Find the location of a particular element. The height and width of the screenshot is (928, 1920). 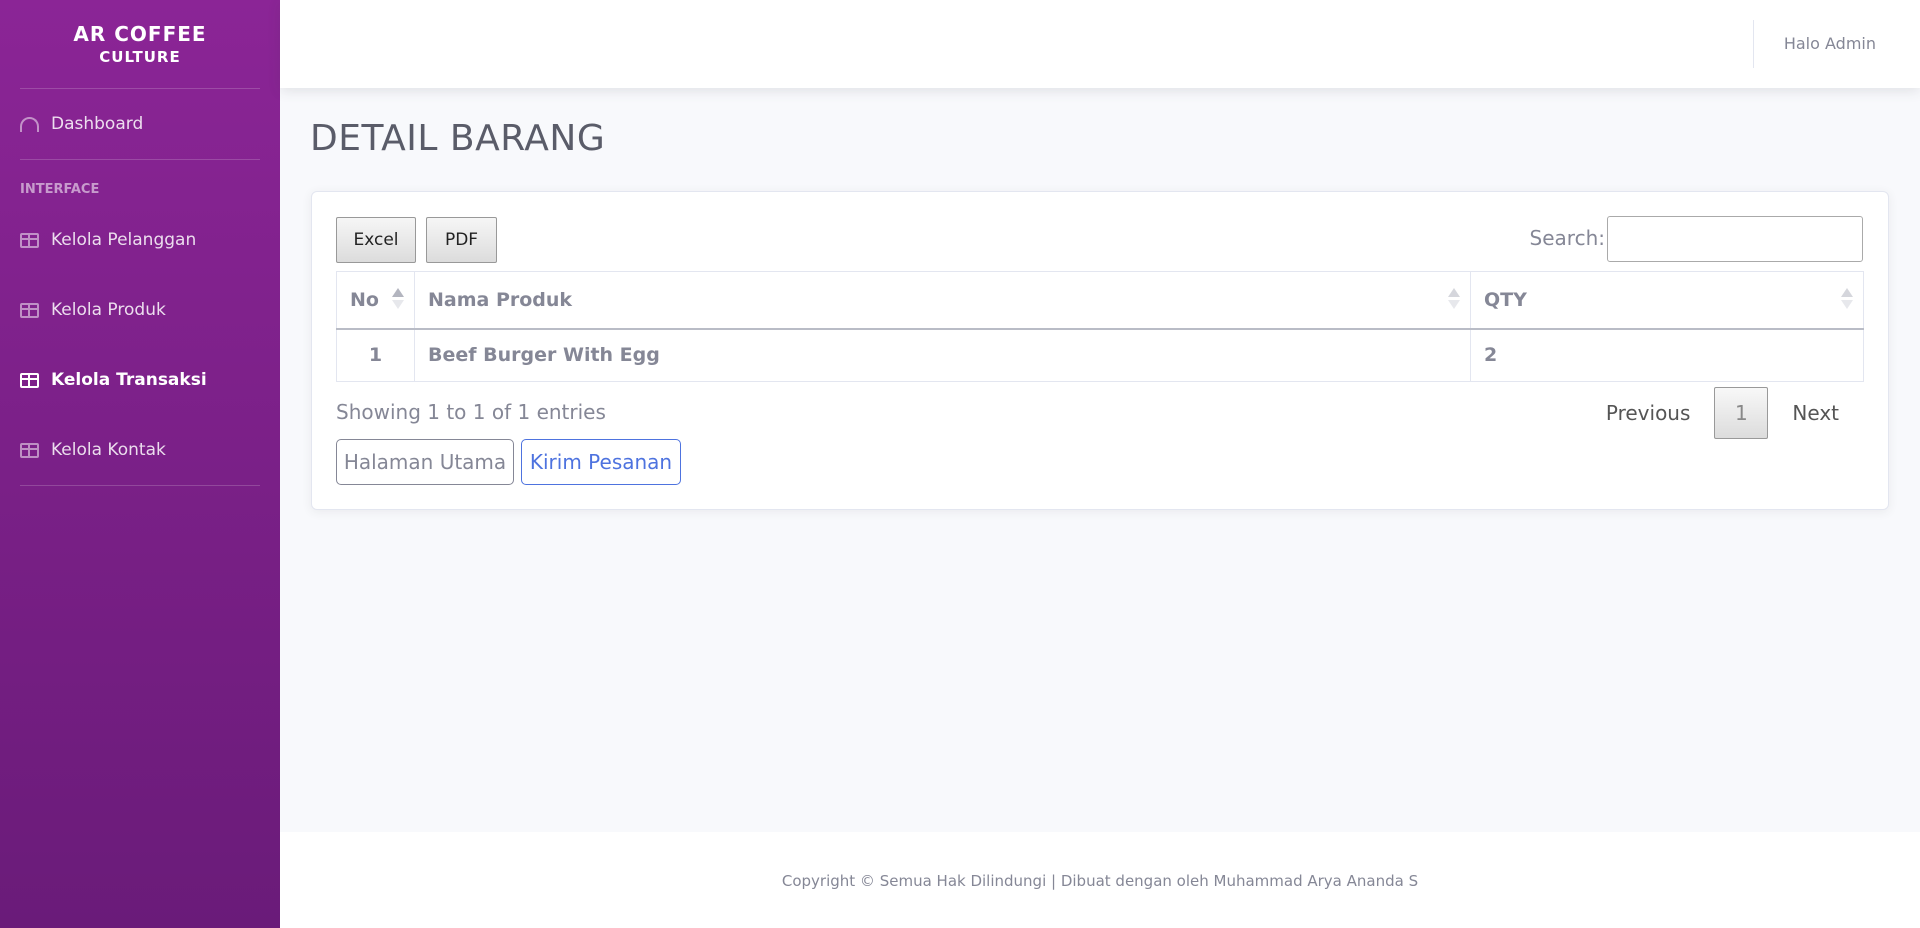

sidebar-divider is located at coordinates (140, 485).